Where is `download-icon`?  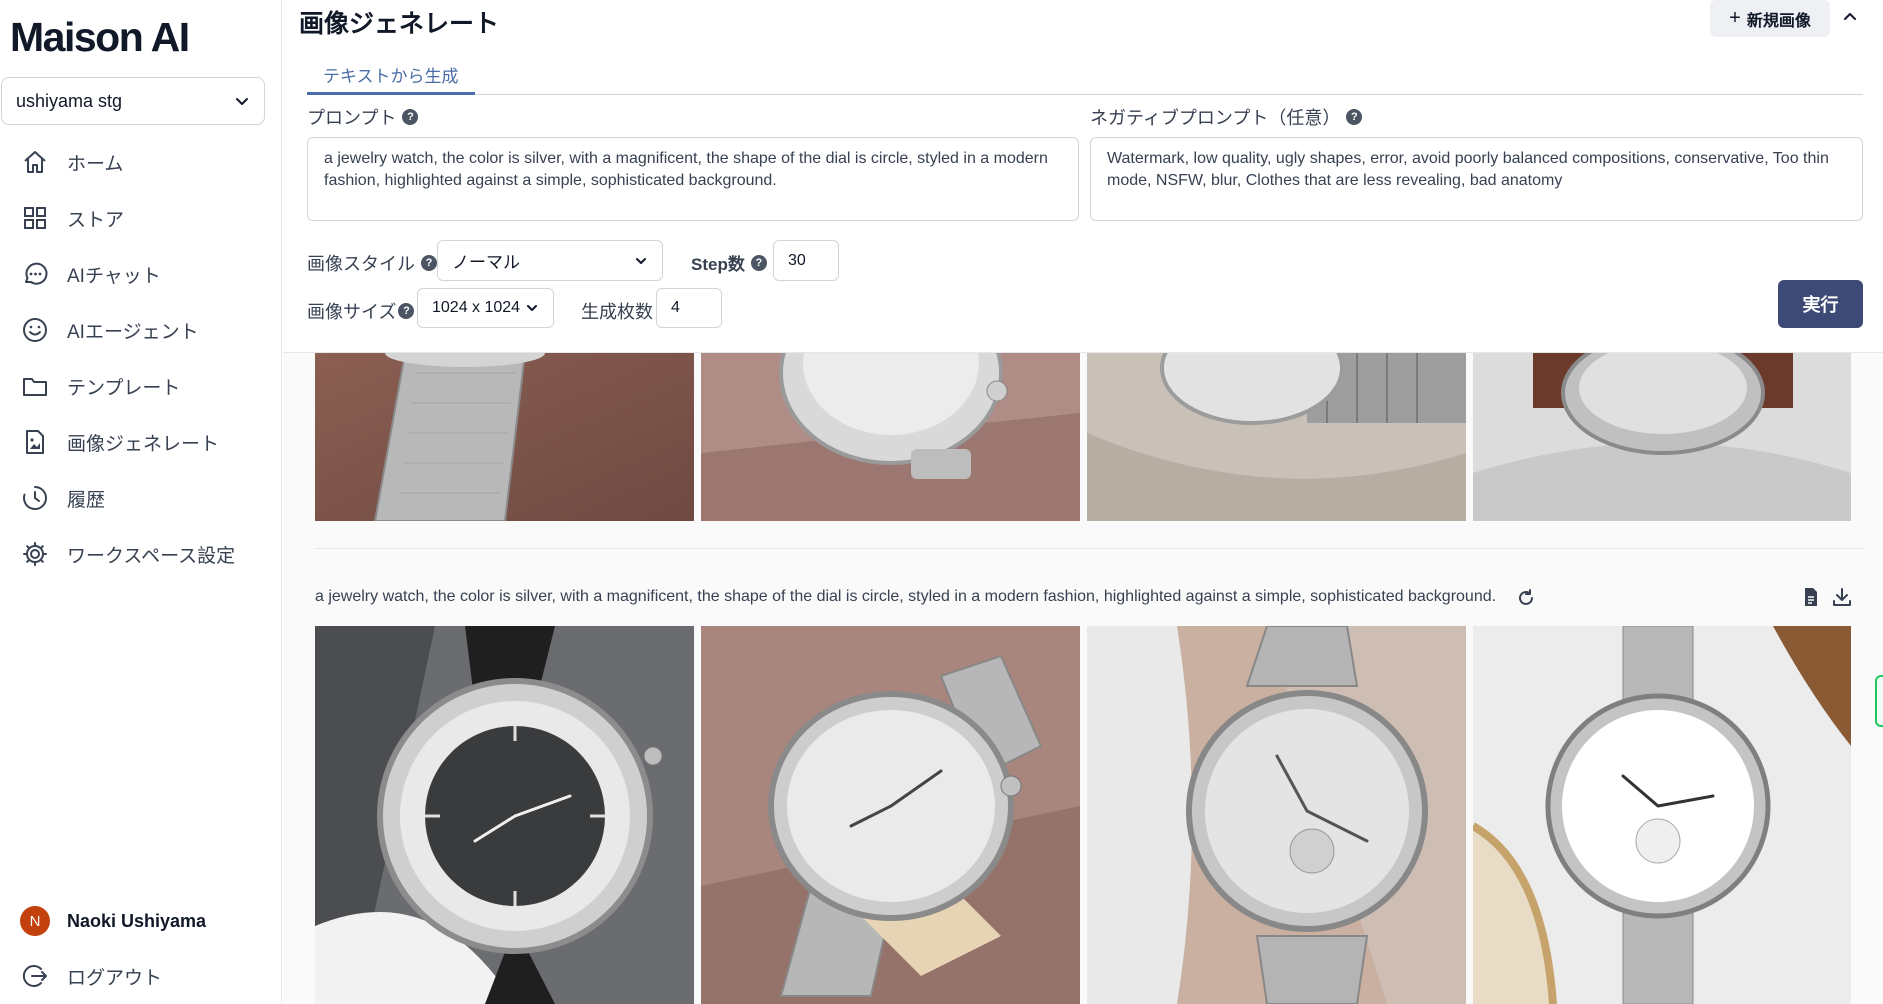
download-icon is located at coordinates (1842, 597).